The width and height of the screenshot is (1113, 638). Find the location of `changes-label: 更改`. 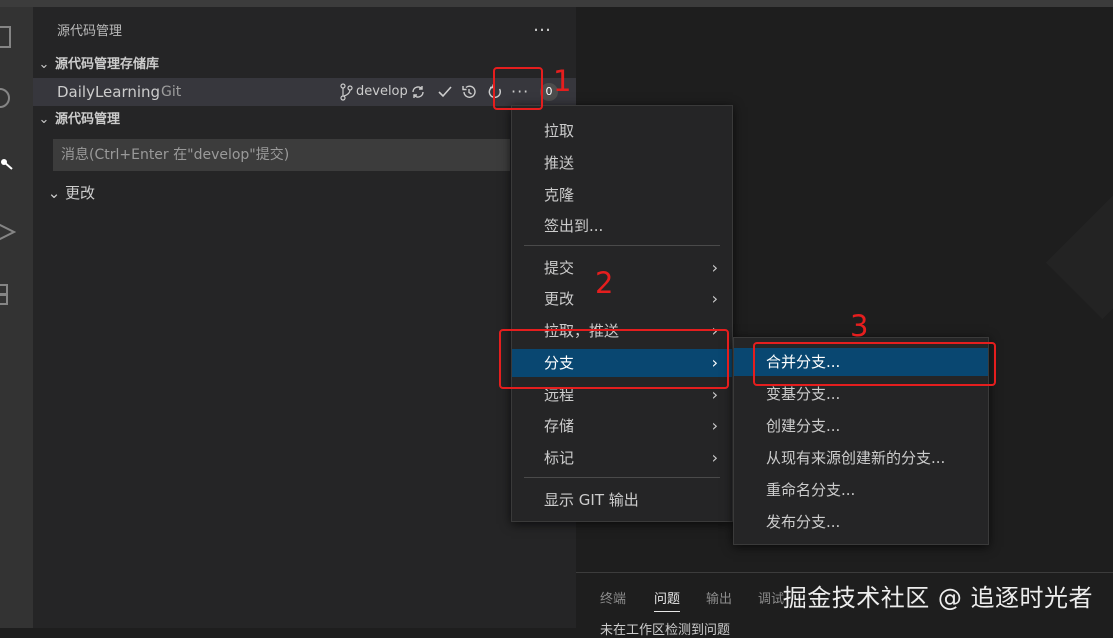

changes-label: 更改 is located at coordinates (80, 193).